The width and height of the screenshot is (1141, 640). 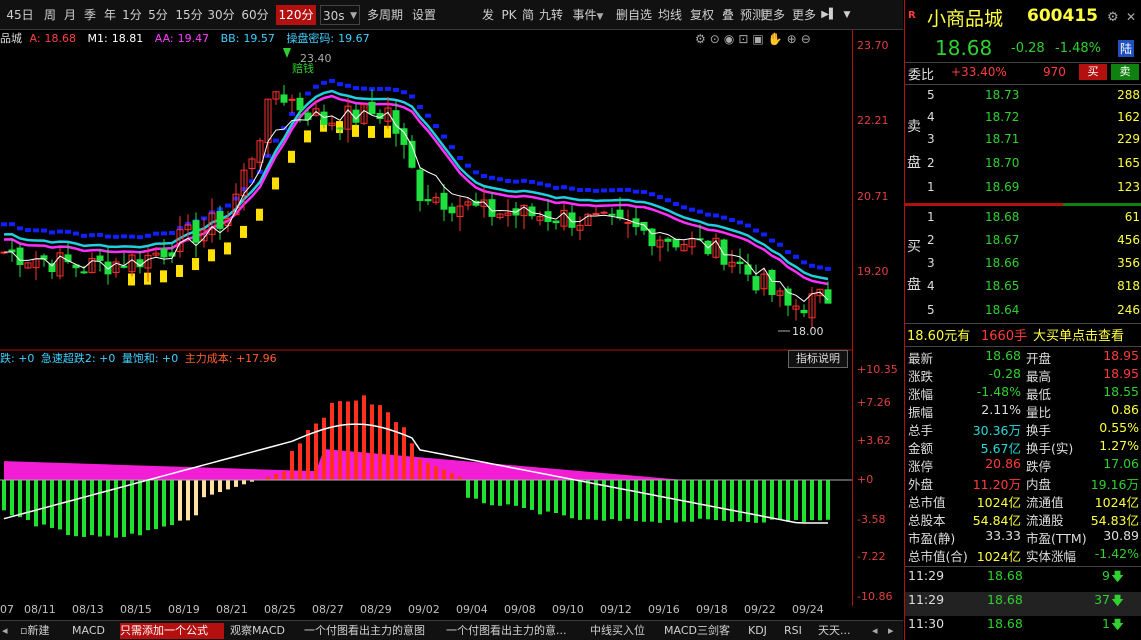 I want to click on new-tab-button: ▫新建, so click(x=43, y=631).